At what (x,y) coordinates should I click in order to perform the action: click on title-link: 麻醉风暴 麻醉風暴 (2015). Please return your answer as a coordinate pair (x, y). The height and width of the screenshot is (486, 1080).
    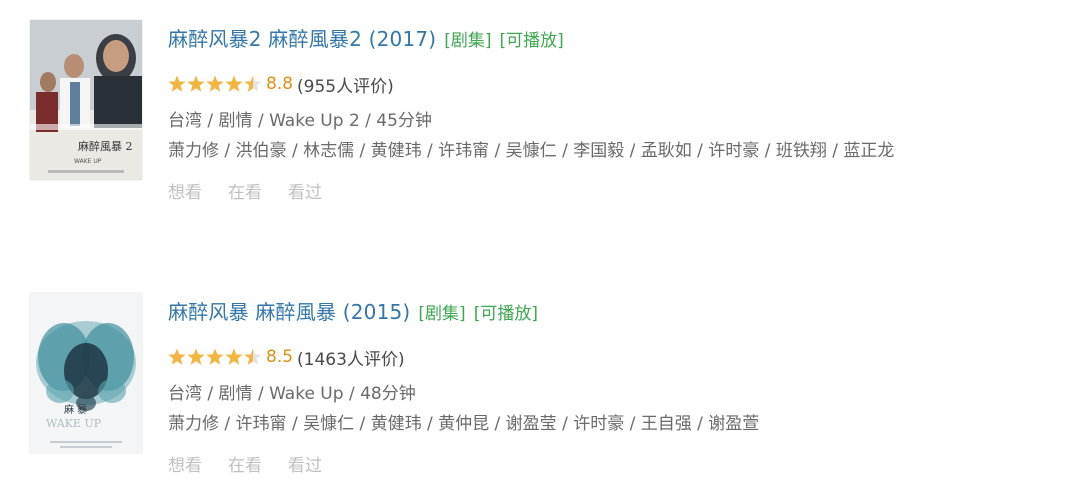
    Looking at the image, I should click on (289, 312).